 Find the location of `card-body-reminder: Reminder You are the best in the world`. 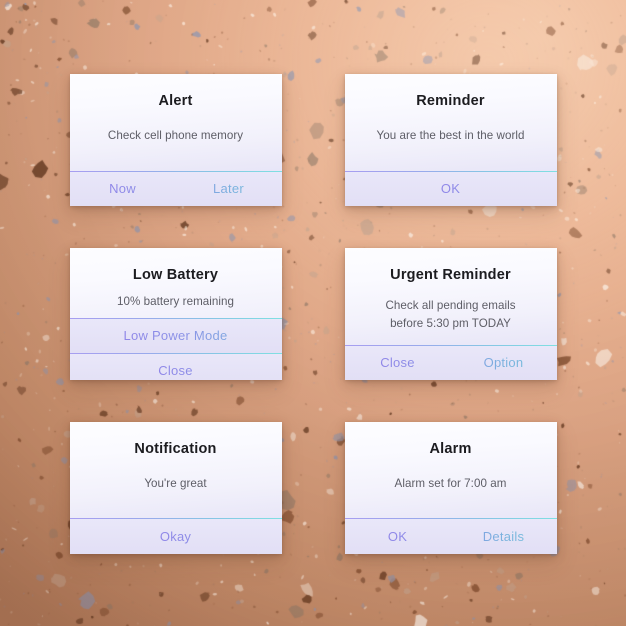

card-body-reminder: Reminder You are the best in the world is located at coordinates (451, 122).